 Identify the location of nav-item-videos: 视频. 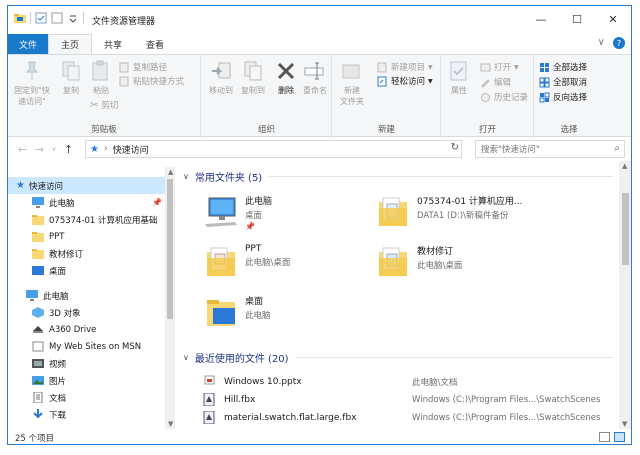
(86, 363).